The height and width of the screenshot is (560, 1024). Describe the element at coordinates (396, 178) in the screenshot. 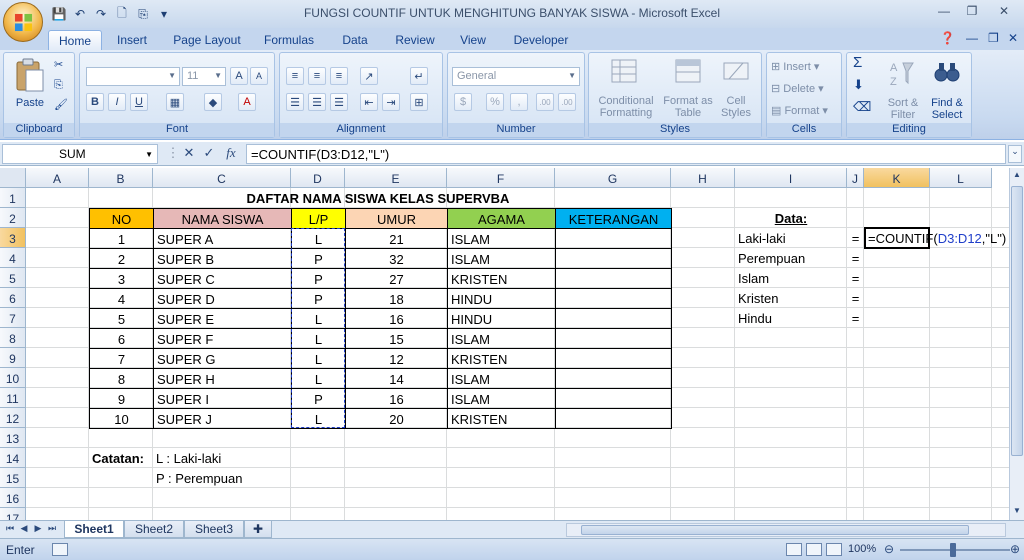

I see `column-header-e: E` at that location.